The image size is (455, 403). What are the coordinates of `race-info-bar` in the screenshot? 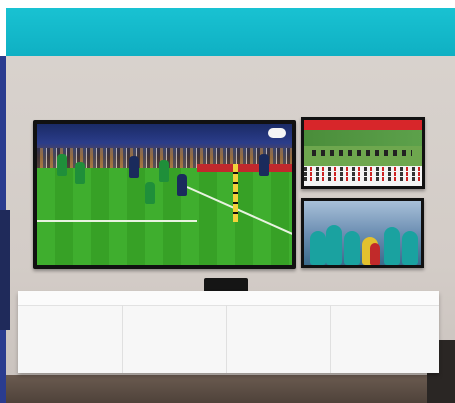 It's located at (363, 125).